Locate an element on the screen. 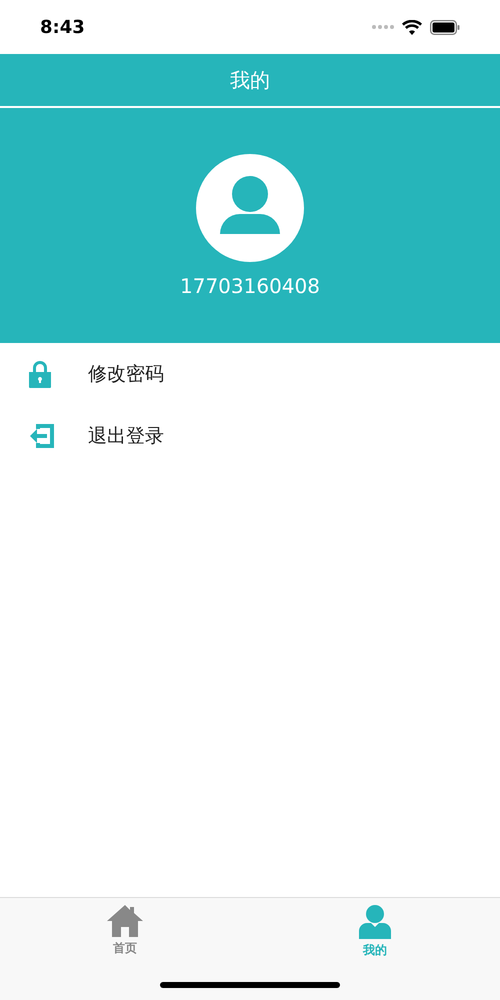  status-time: 8:43 is located at coordinates (62, 27).